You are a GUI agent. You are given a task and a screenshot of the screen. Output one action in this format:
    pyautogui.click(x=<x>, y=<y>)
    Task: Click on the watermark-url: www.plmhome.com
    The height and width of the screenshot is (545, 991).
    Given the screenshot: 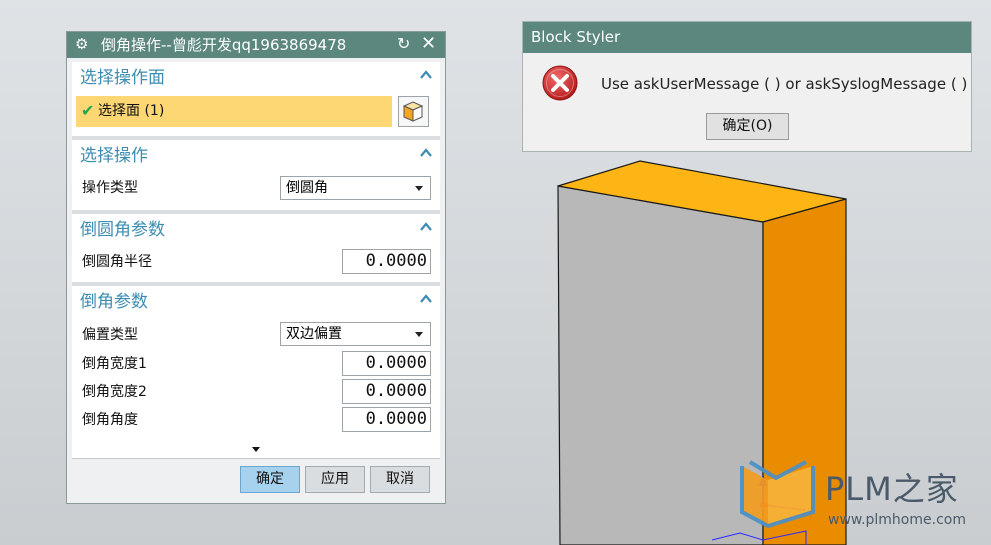 What is the action you would take?
    pyautogui.click(x=897, y=520)
    